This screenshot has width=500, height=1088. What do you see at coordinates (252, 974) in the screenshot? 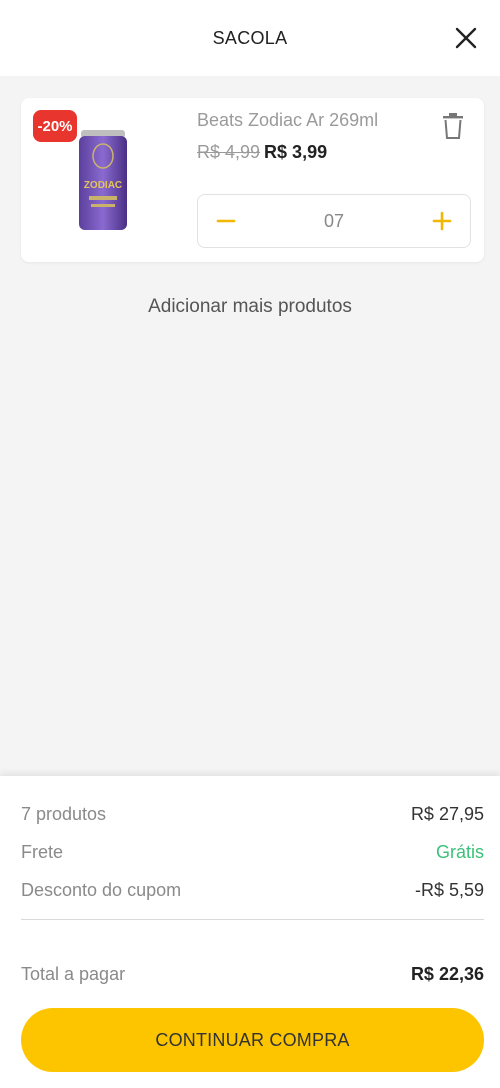
I see `summary-total-row: Total a pagar R$ 22,36` at bounding box center [252, 974].